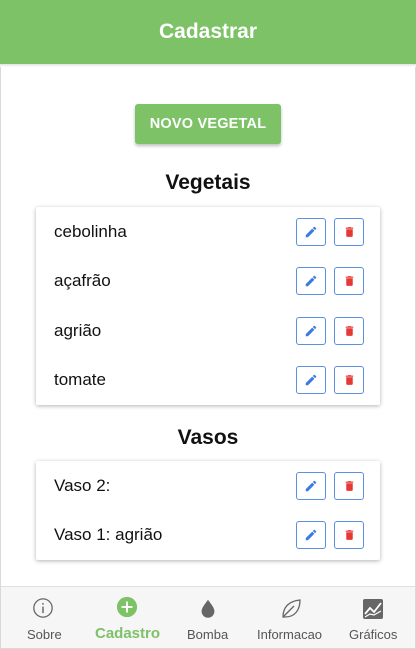 This screenshot has width=416, height=649. Describe the element at coordinates (208, 182) in the screenshot. I see `vegetais-section-title: Vegetais` at that location.